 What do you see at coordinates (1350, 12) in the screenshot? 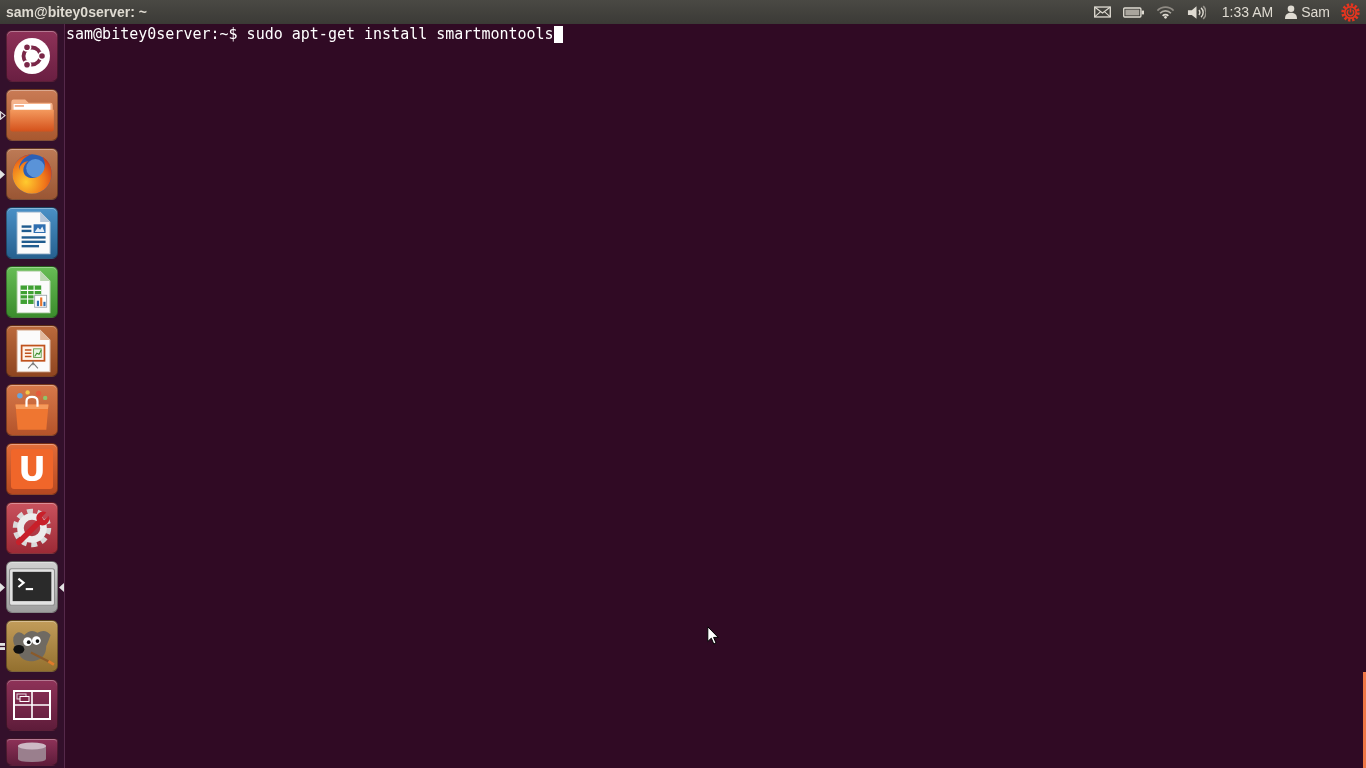
I see `power-gear-icon` at bounding box center [1350, 12].